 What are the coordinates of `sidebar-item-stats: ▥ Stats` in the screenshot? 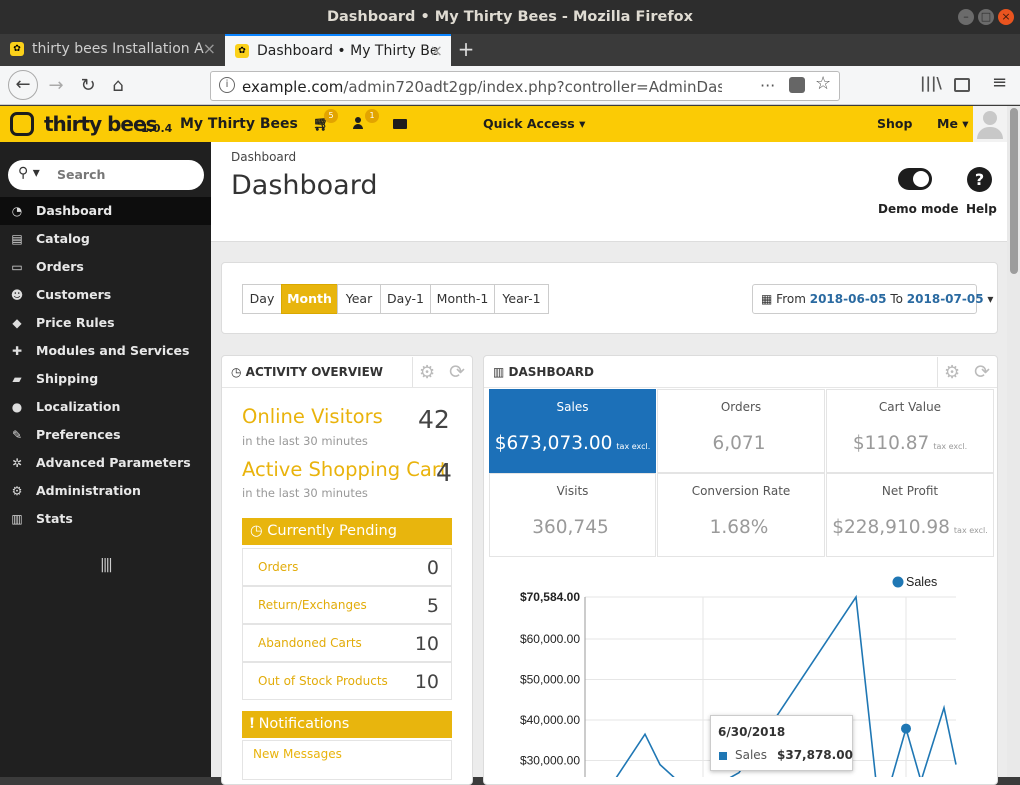 It's located at (105, 519).